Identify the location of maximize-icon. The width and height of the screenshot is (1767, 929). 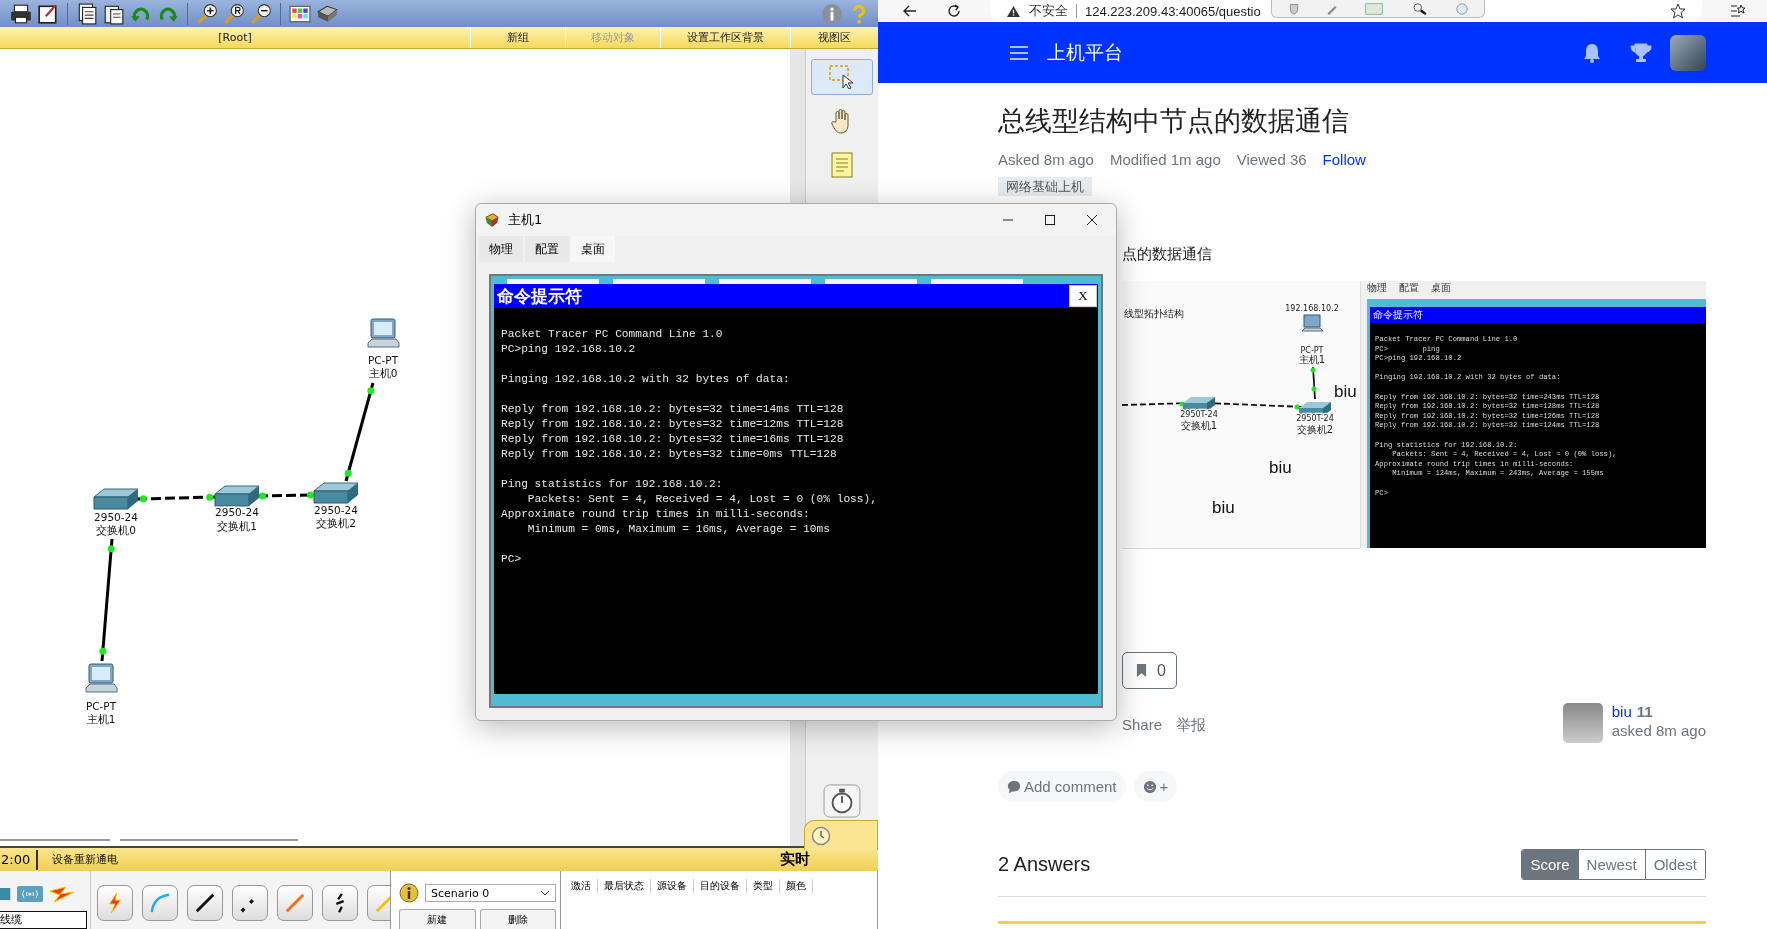
(1050, 220).